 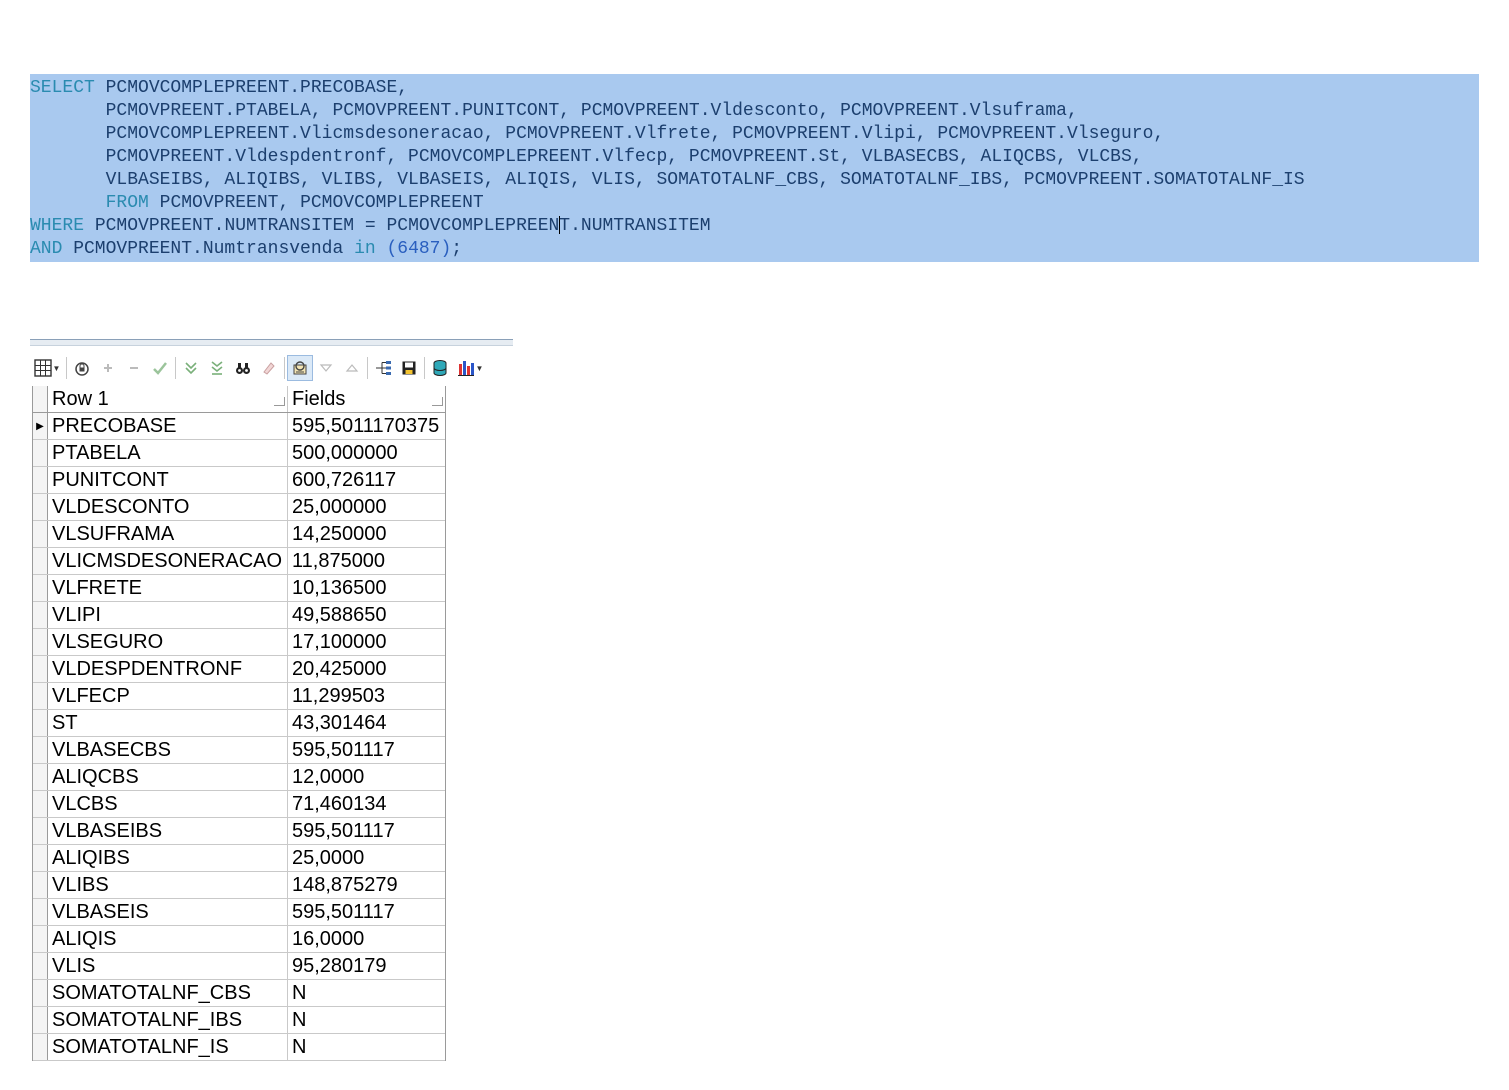 I want to click on field-name-cell: SOMATOTALNF_IS, so click(x=168, y=1047).